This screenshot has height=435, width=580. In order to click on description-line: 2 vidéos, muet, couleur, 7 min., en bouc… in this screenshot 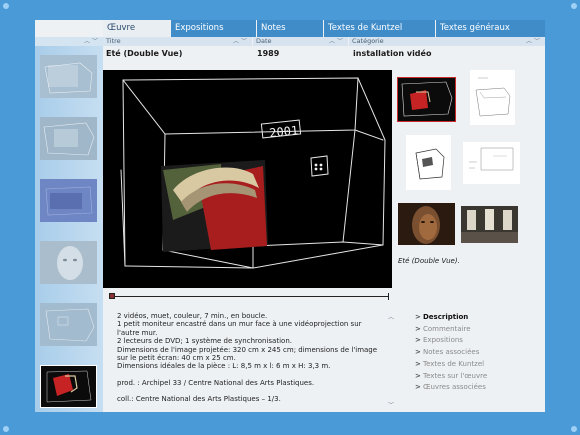, I will do `click(192, 316)`.